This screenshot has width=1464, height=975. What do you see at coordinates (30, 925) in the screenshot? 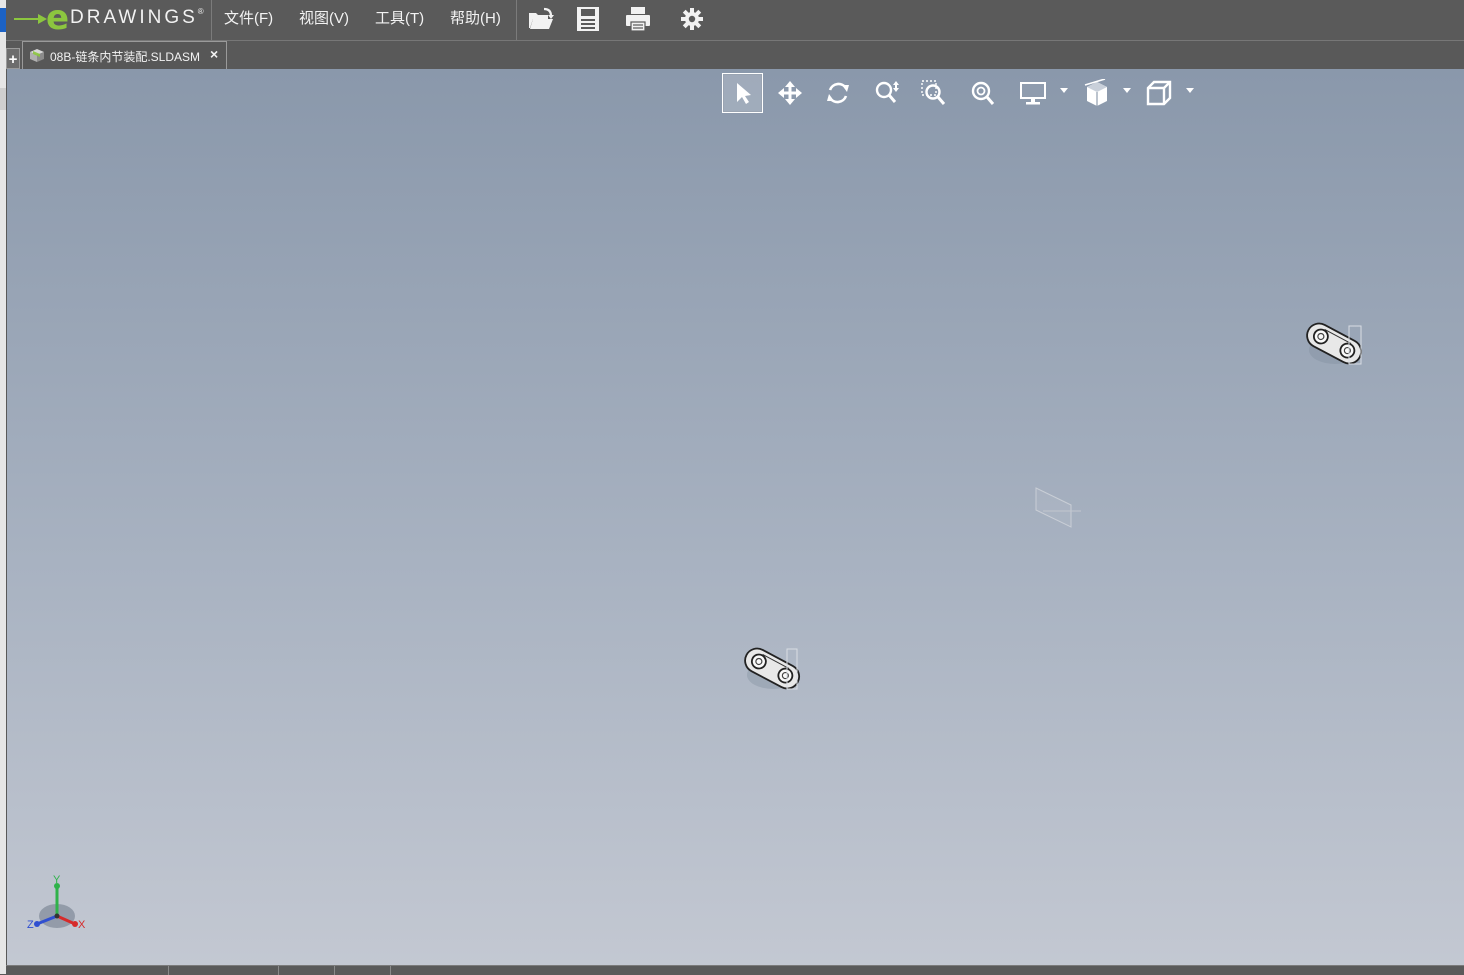
I see `triad-z-label: Z` at bounding box center [30, 925].